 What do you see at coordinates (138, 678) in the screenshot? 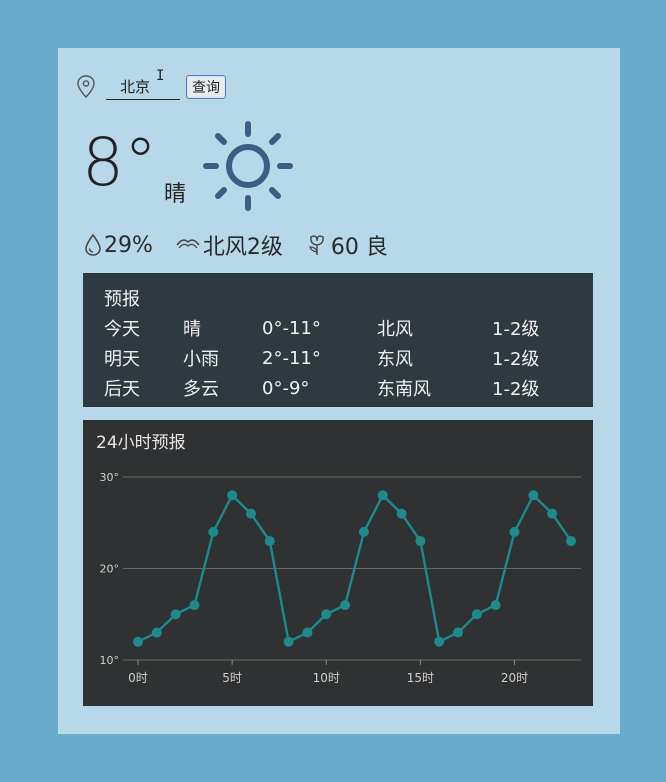
I see `x-tick-label: 0时` at bounding box center [138, 678].